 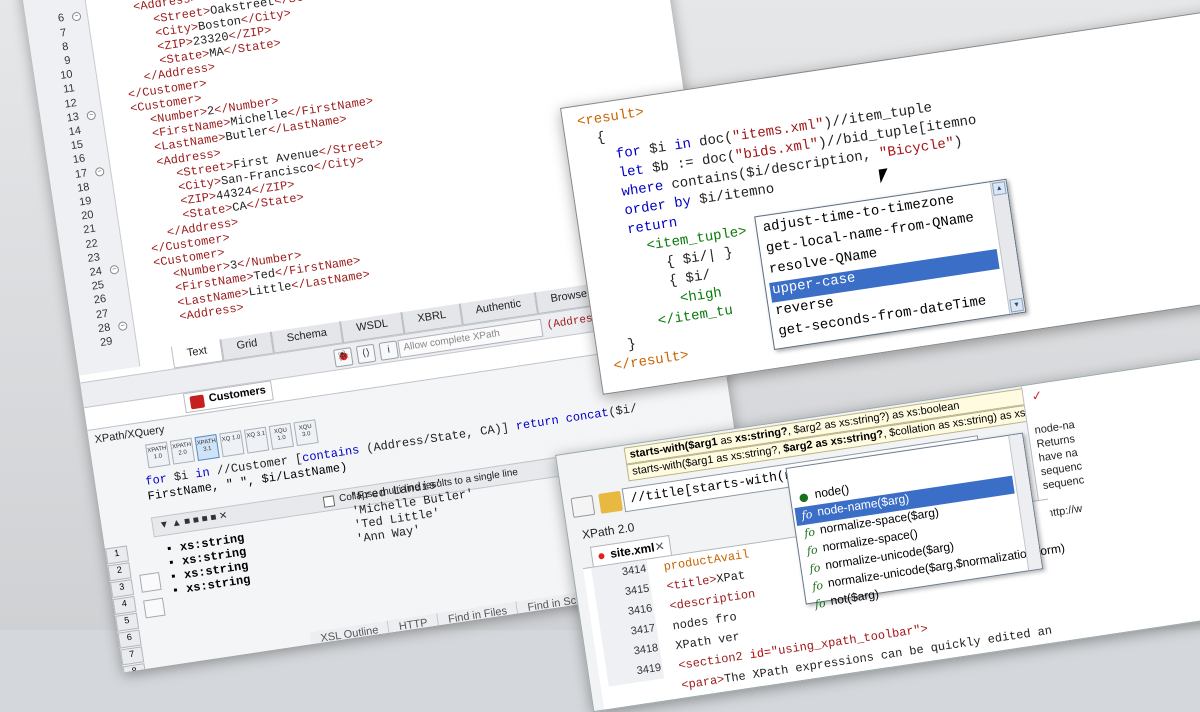 What do you see at coordinates (182, 451) in the screenshot?
I see `version-button: XPATH 2.0` at bounding box center [182, 451].